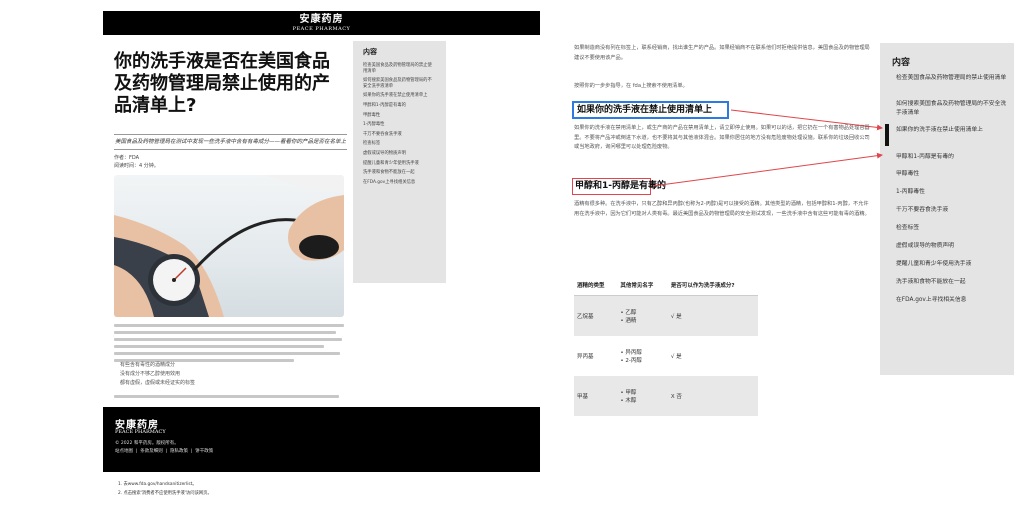 This screenshot has height=508, width=1016. What do you see at coordinates (164, 451) in the screenshot?
I see `footer-links: 站点地图 | 条款及细则 | 隐私政策 | 饼干政策` at bounding box center [164, 451].